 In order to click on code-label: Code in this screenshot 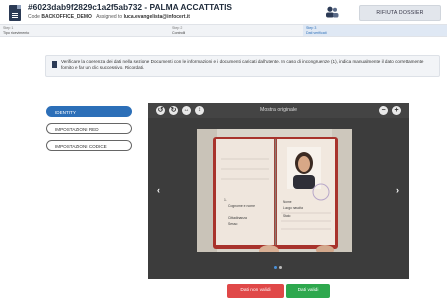, I will do `click(34, 17)`.